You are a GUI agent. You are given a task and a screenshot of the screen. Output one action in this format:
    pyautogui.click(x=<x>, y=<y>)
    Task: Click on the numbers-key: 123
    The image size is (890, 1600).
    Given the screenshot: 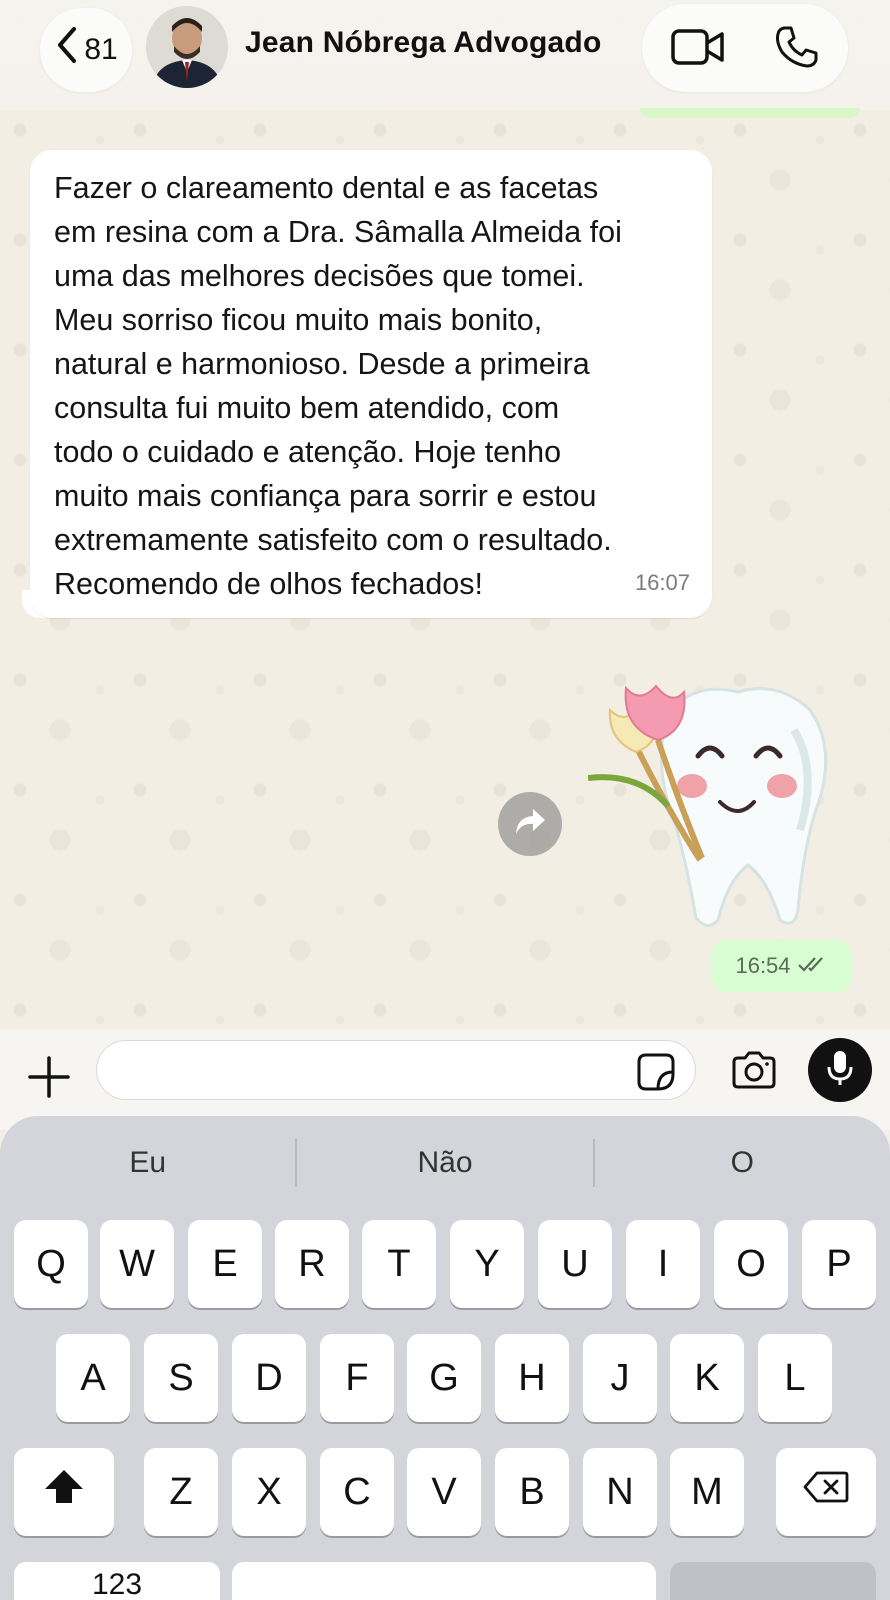 What is the action you would take?
    pyautogui.click(x=117, y=1581)
    